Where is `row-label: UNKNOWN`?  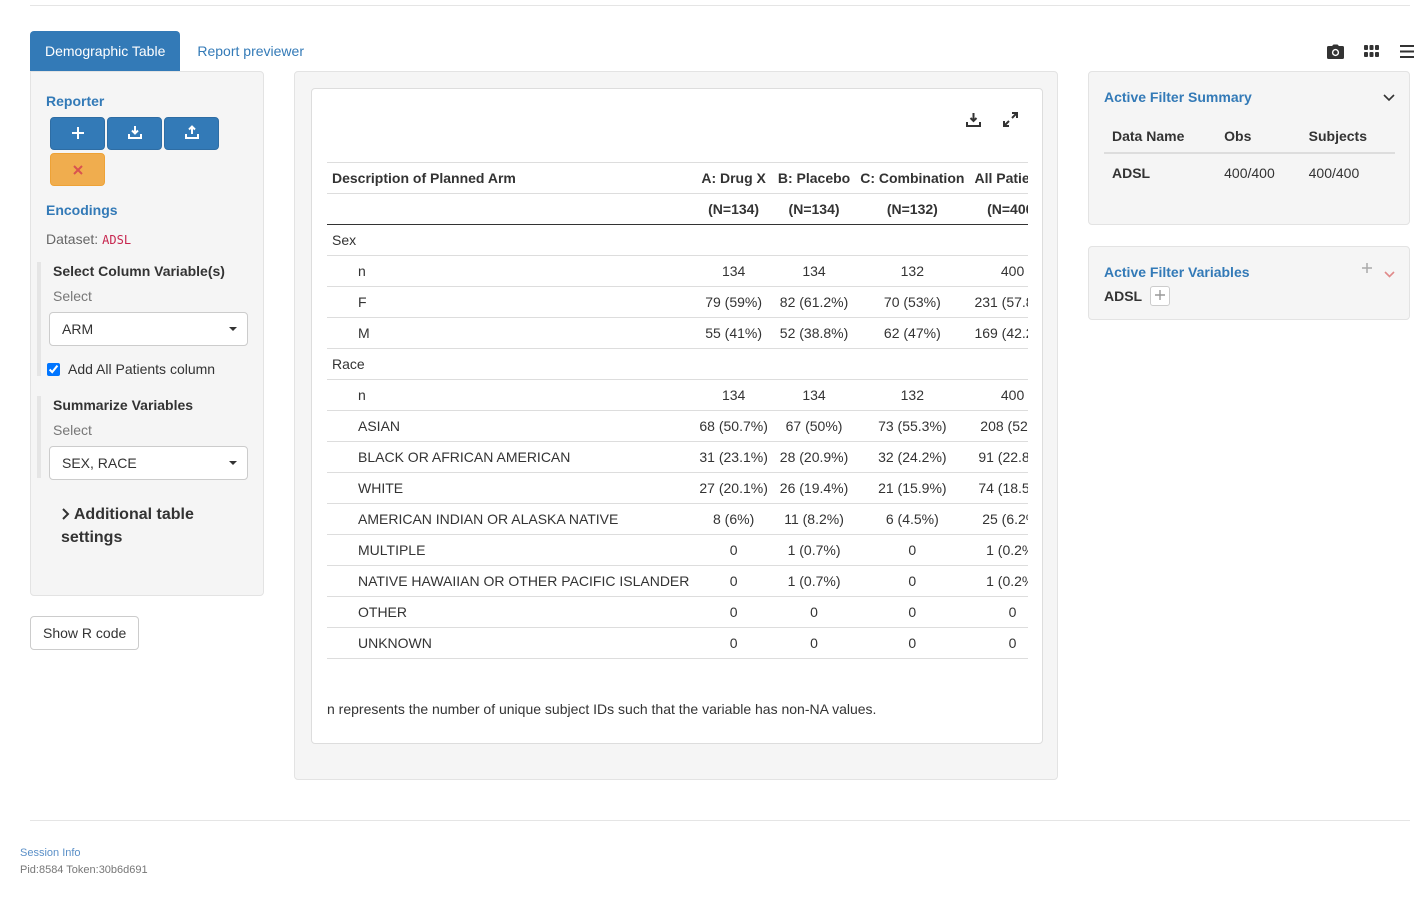 row-label: UNKNOWN is located at coordinates (511, 643).